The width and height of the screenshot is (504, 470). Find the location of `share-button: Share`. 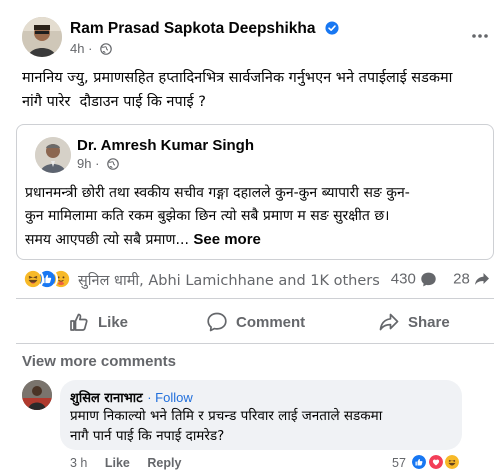

share-button: Share is located at coordinates (414, 322).